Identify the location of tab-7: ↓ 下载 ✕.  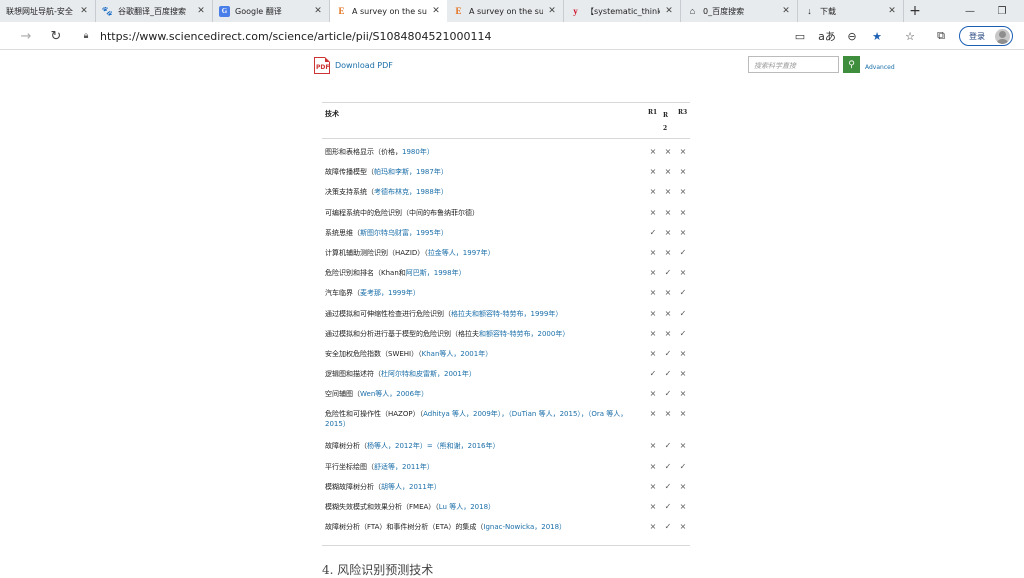
(851, 11).